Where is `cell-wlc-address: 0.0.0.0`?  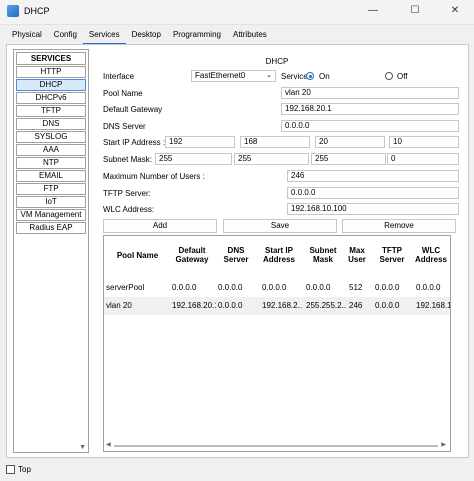 cell-wlc-address: 0.0.0.0 is located at coordinates (428, 287).